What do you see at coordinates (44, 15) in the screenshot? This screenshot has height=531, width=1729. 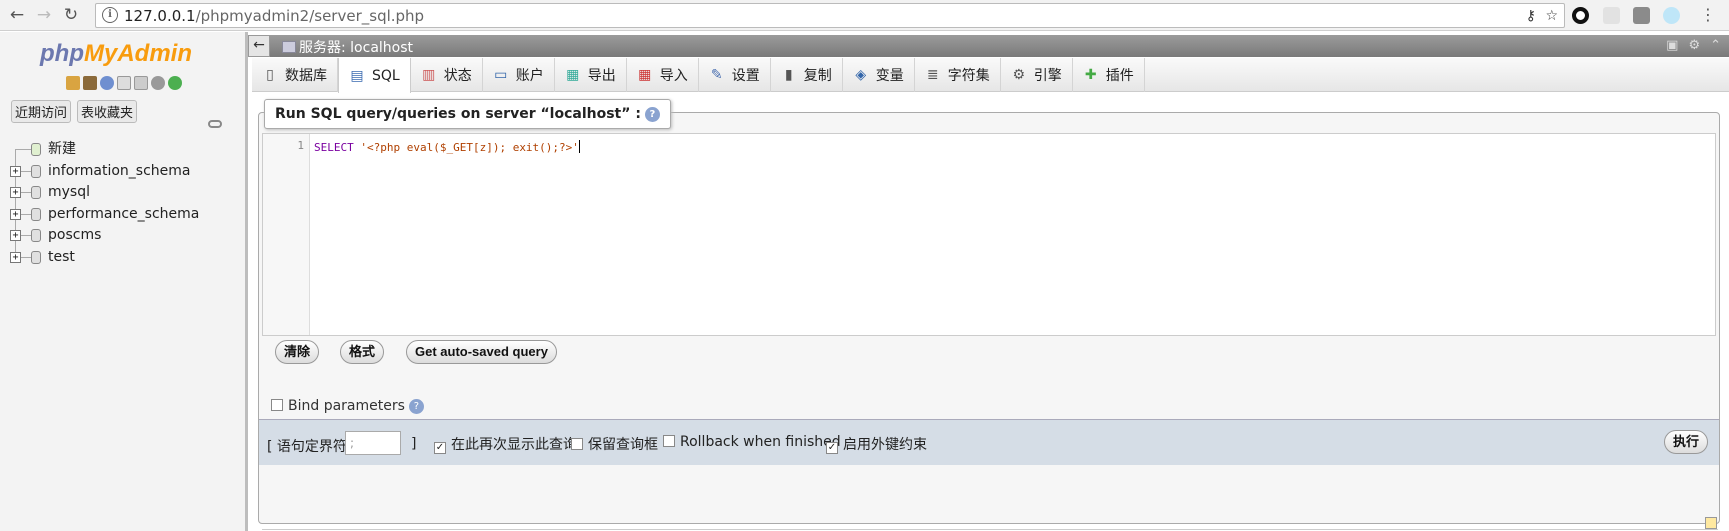 I see `forward-arrow-icon: →` at bounding box center [44, 15].